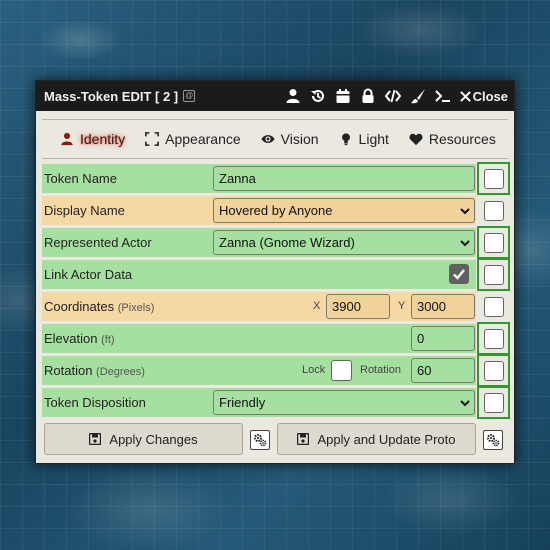 The width and height of the screenshot is (550, 550). What do you see at coordinates (276, 370) in the screenshot?
I see `row-rotation: Rotation (Degrees) Lock Rotation 60` at bounding box center [276, 370].